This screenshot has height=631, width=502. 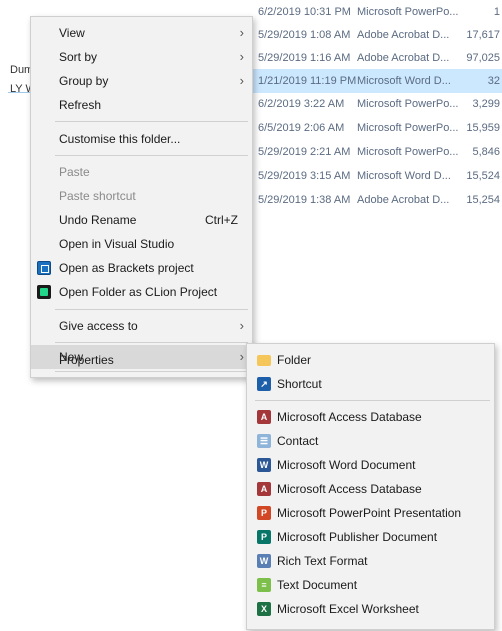 What do you see at coordinates (264, 513) in the screenshot?
I see `powerpoint-icon: P` at bounding box center [264, 513].